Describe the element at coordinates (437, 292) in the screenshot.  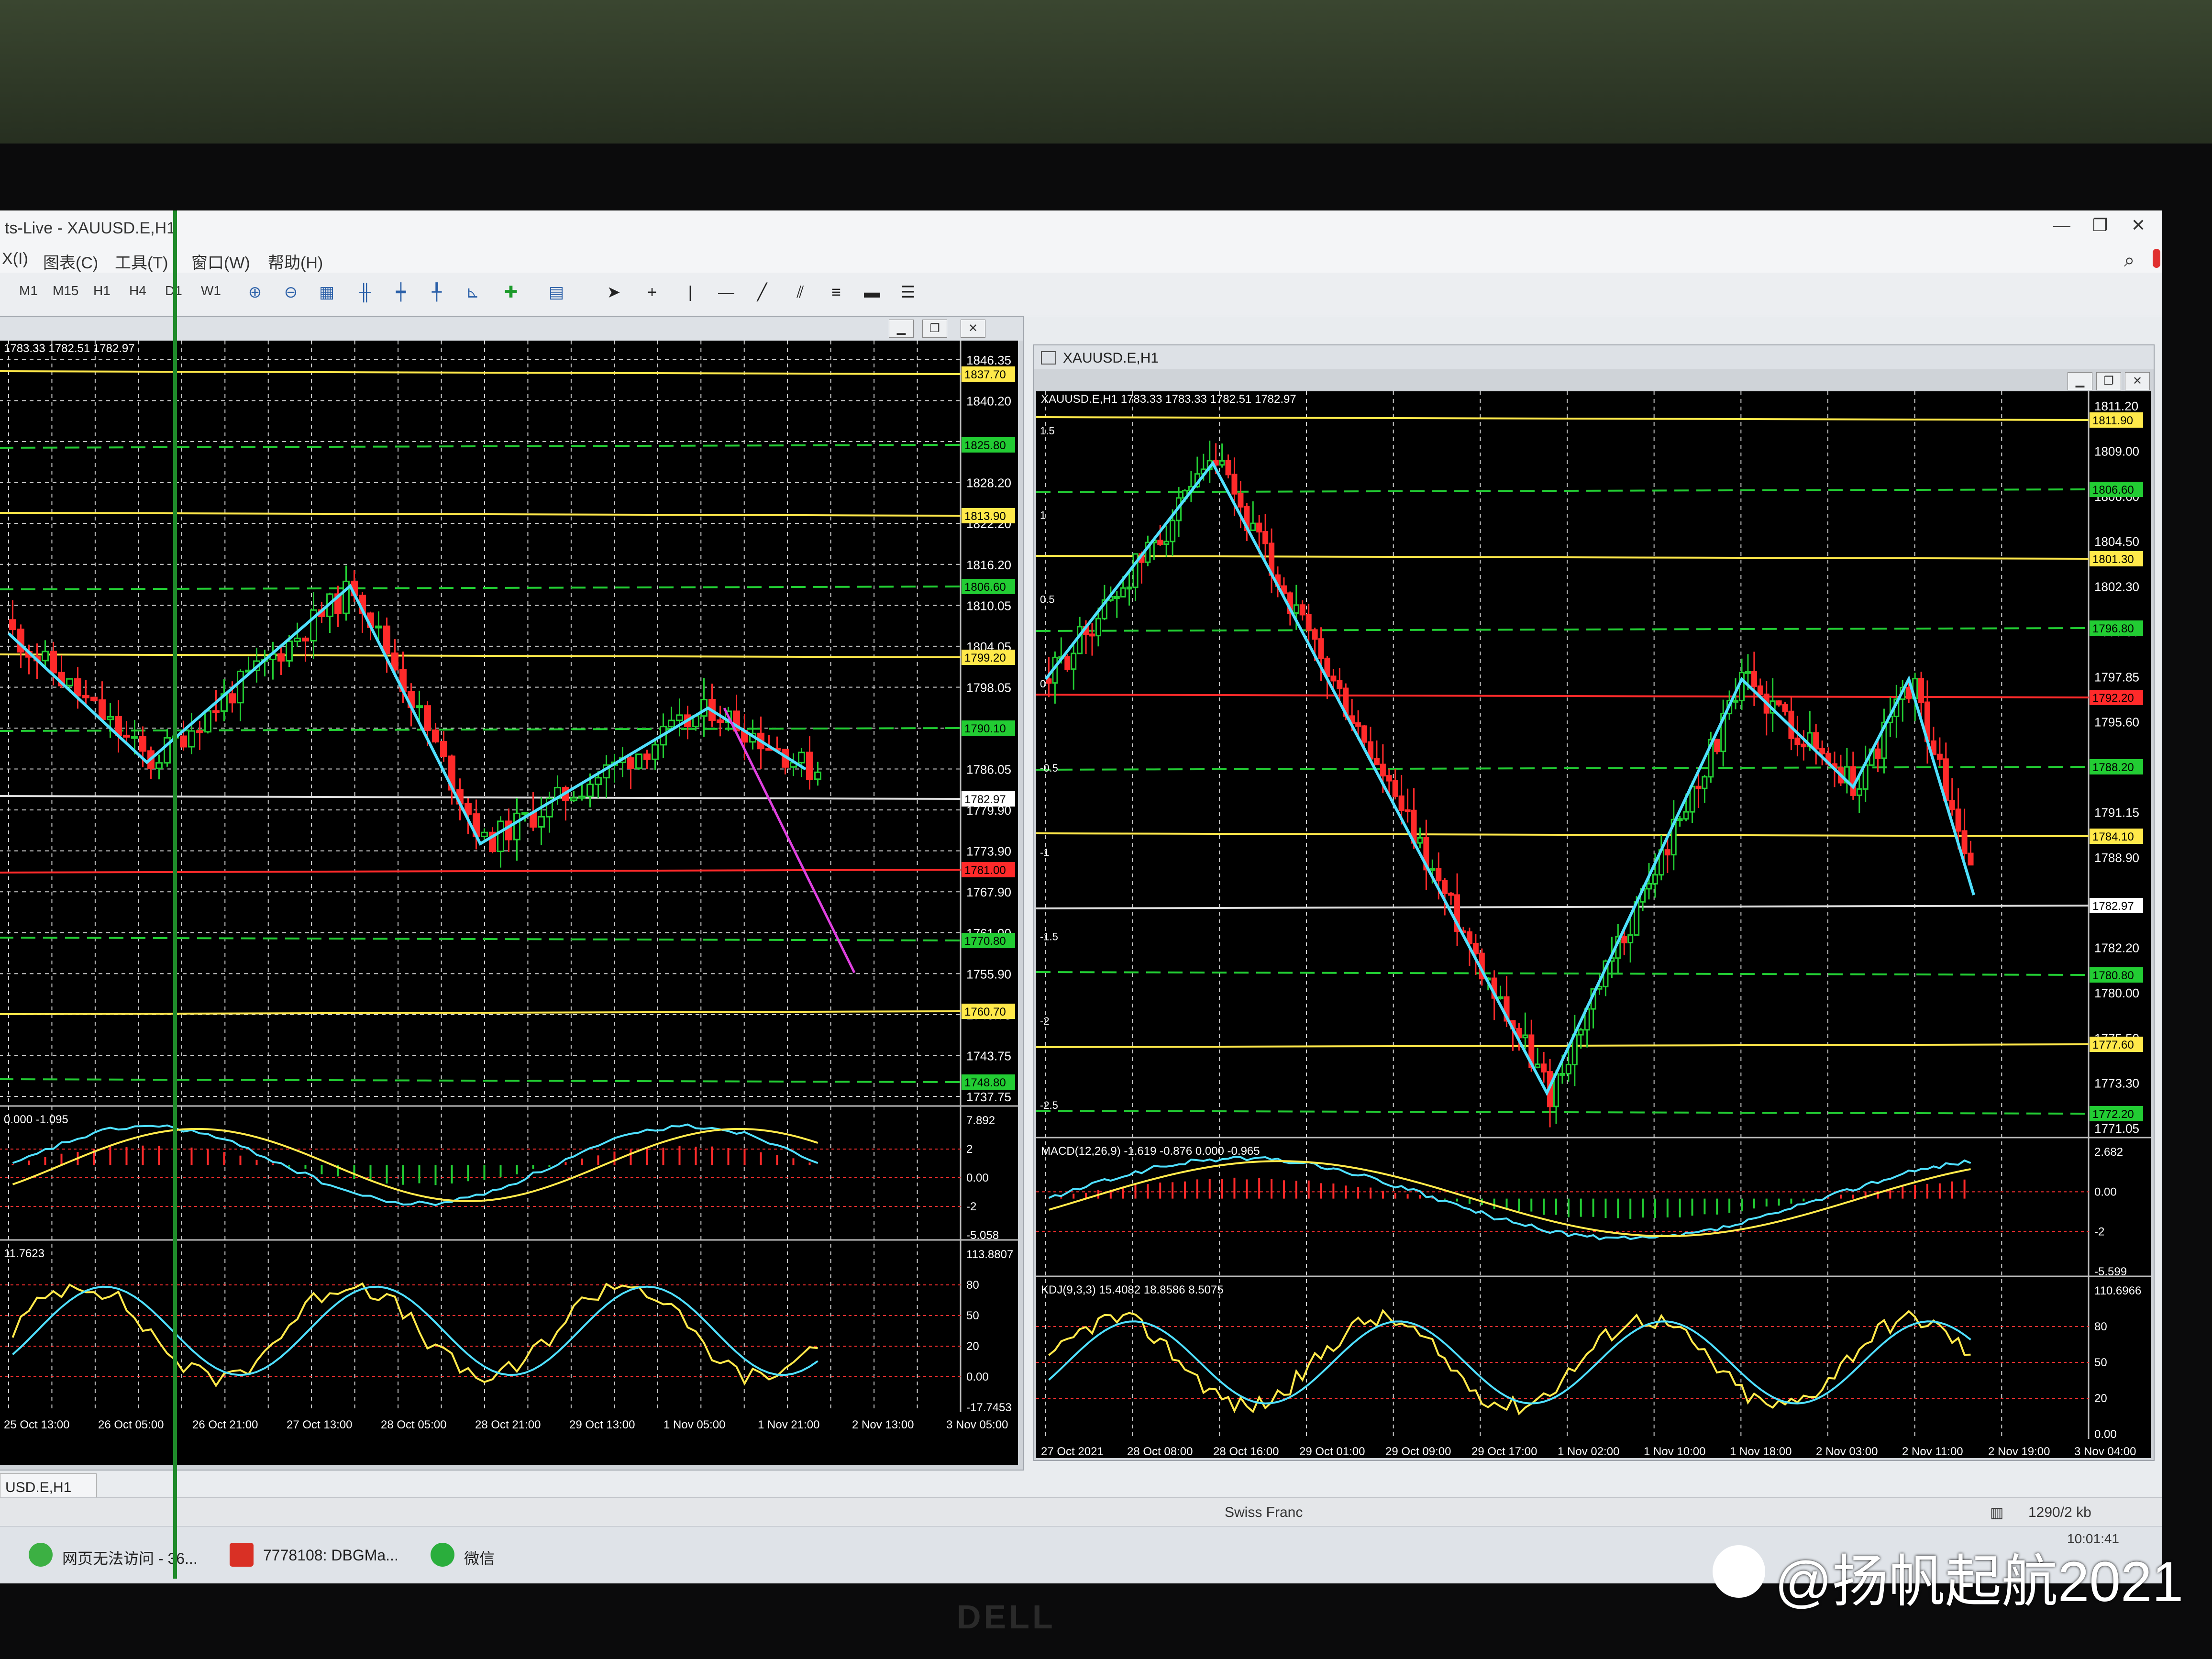
I see `line-chart-icon: ╀` at that location.